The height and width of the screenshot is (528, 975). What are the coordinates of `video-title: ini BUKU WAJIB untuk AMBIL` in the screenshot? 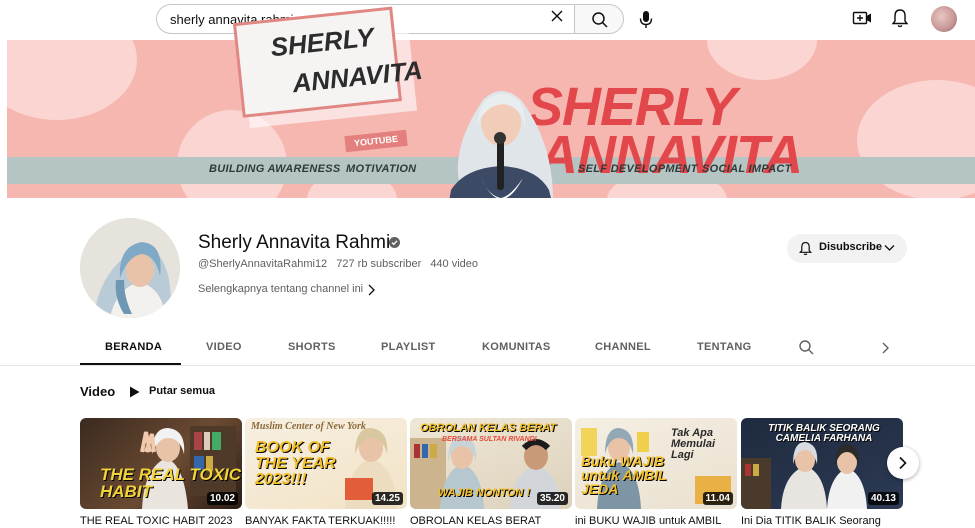 It's located at (656, 521).